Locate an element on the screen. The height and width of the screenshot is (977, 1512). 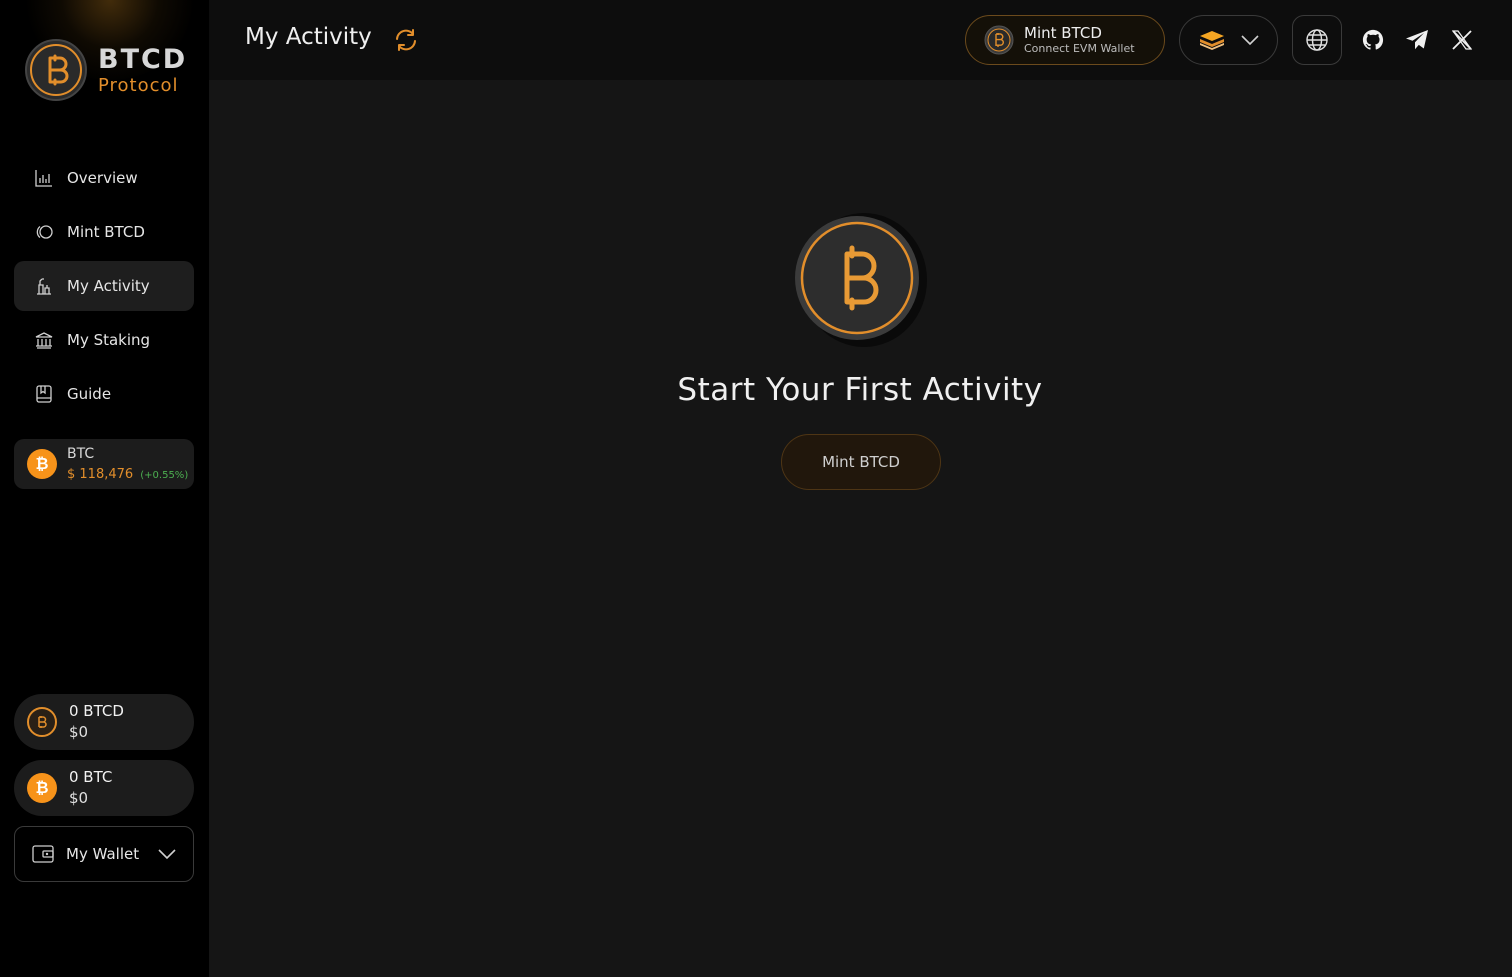
page-title: My Activity is located at coordinates (308, 37).